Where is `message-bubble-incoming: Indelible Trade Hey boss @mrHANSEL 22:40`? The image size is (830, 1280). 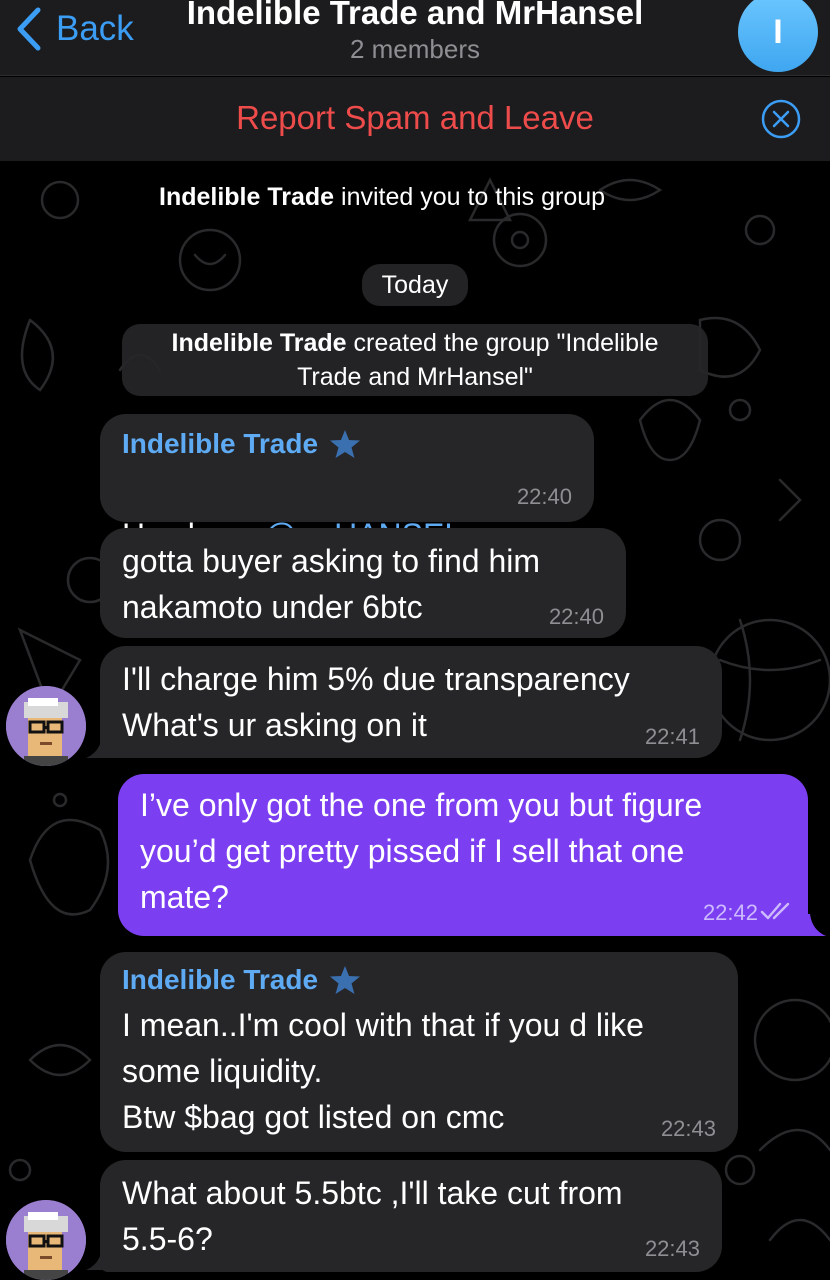
message-bubble-incoming: Indelible Trade Hey boss @mrHANSEL 22:40 is located at coordinates (347, 483).